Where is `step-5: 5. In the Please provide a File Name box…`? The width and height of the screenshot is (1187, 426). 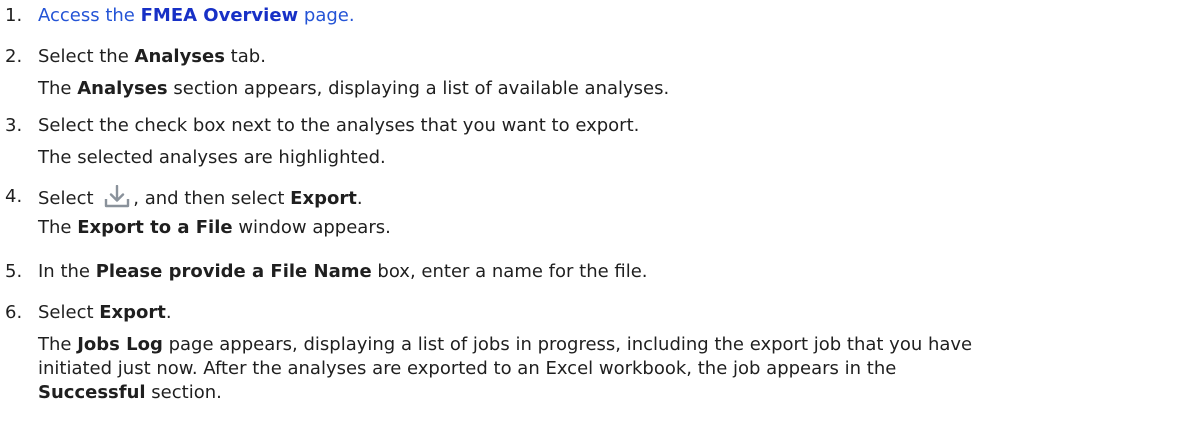 step-5: 5. In the Please provide a File Name box… is located at coordinates (324, 272).